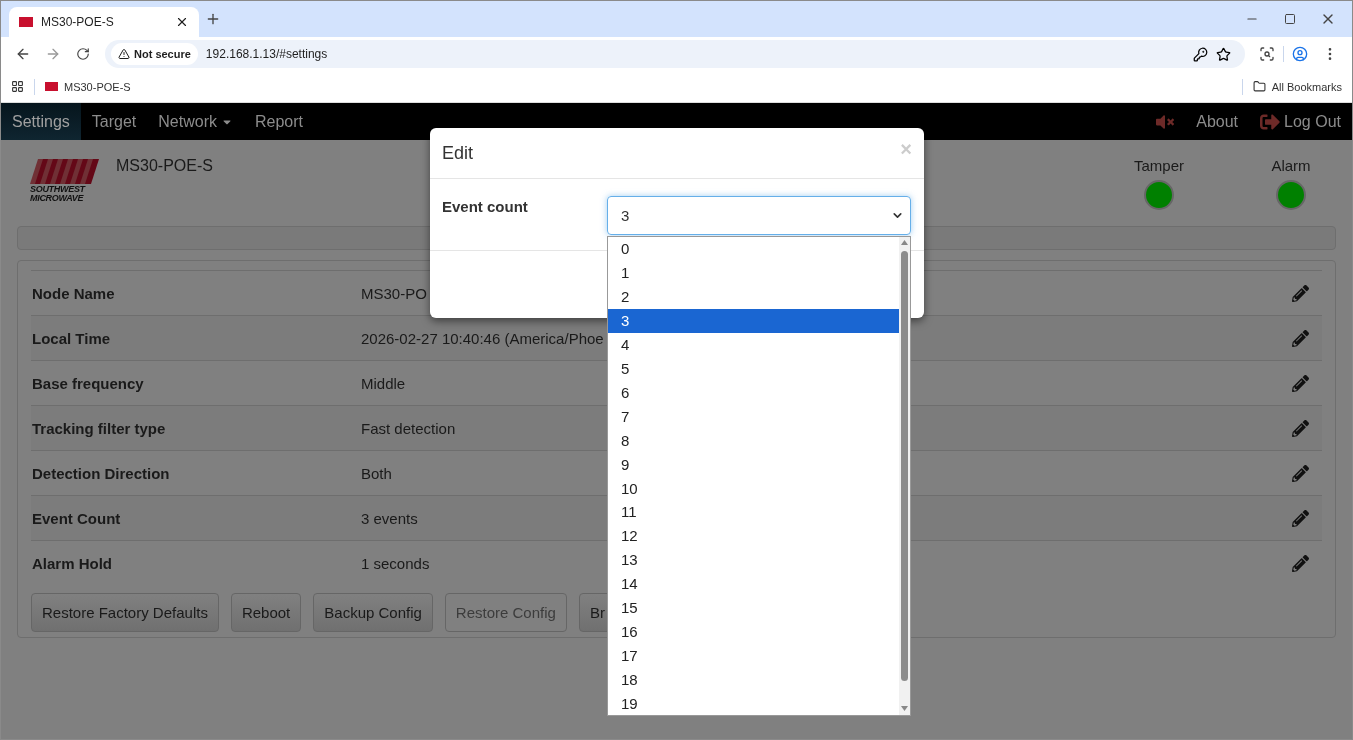 The height and width of the screenshot is (740, 1353). Describe the element at coordinates (1300, 121) in the screenshot. I see `logout-link: Log Out` at that location.